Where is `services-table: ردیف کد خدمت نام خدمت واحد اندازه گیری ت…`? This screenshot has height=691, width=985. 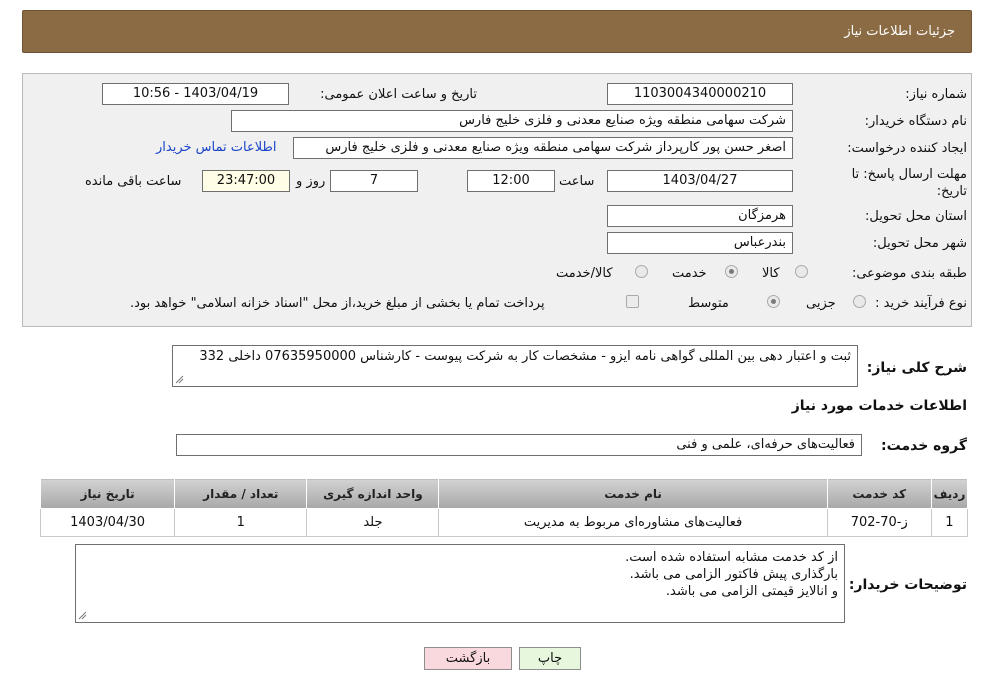
services-table: ردیف کد خدمت نام خدمت واحد اندازه گیری ت… is located at coordinates (504, 507).